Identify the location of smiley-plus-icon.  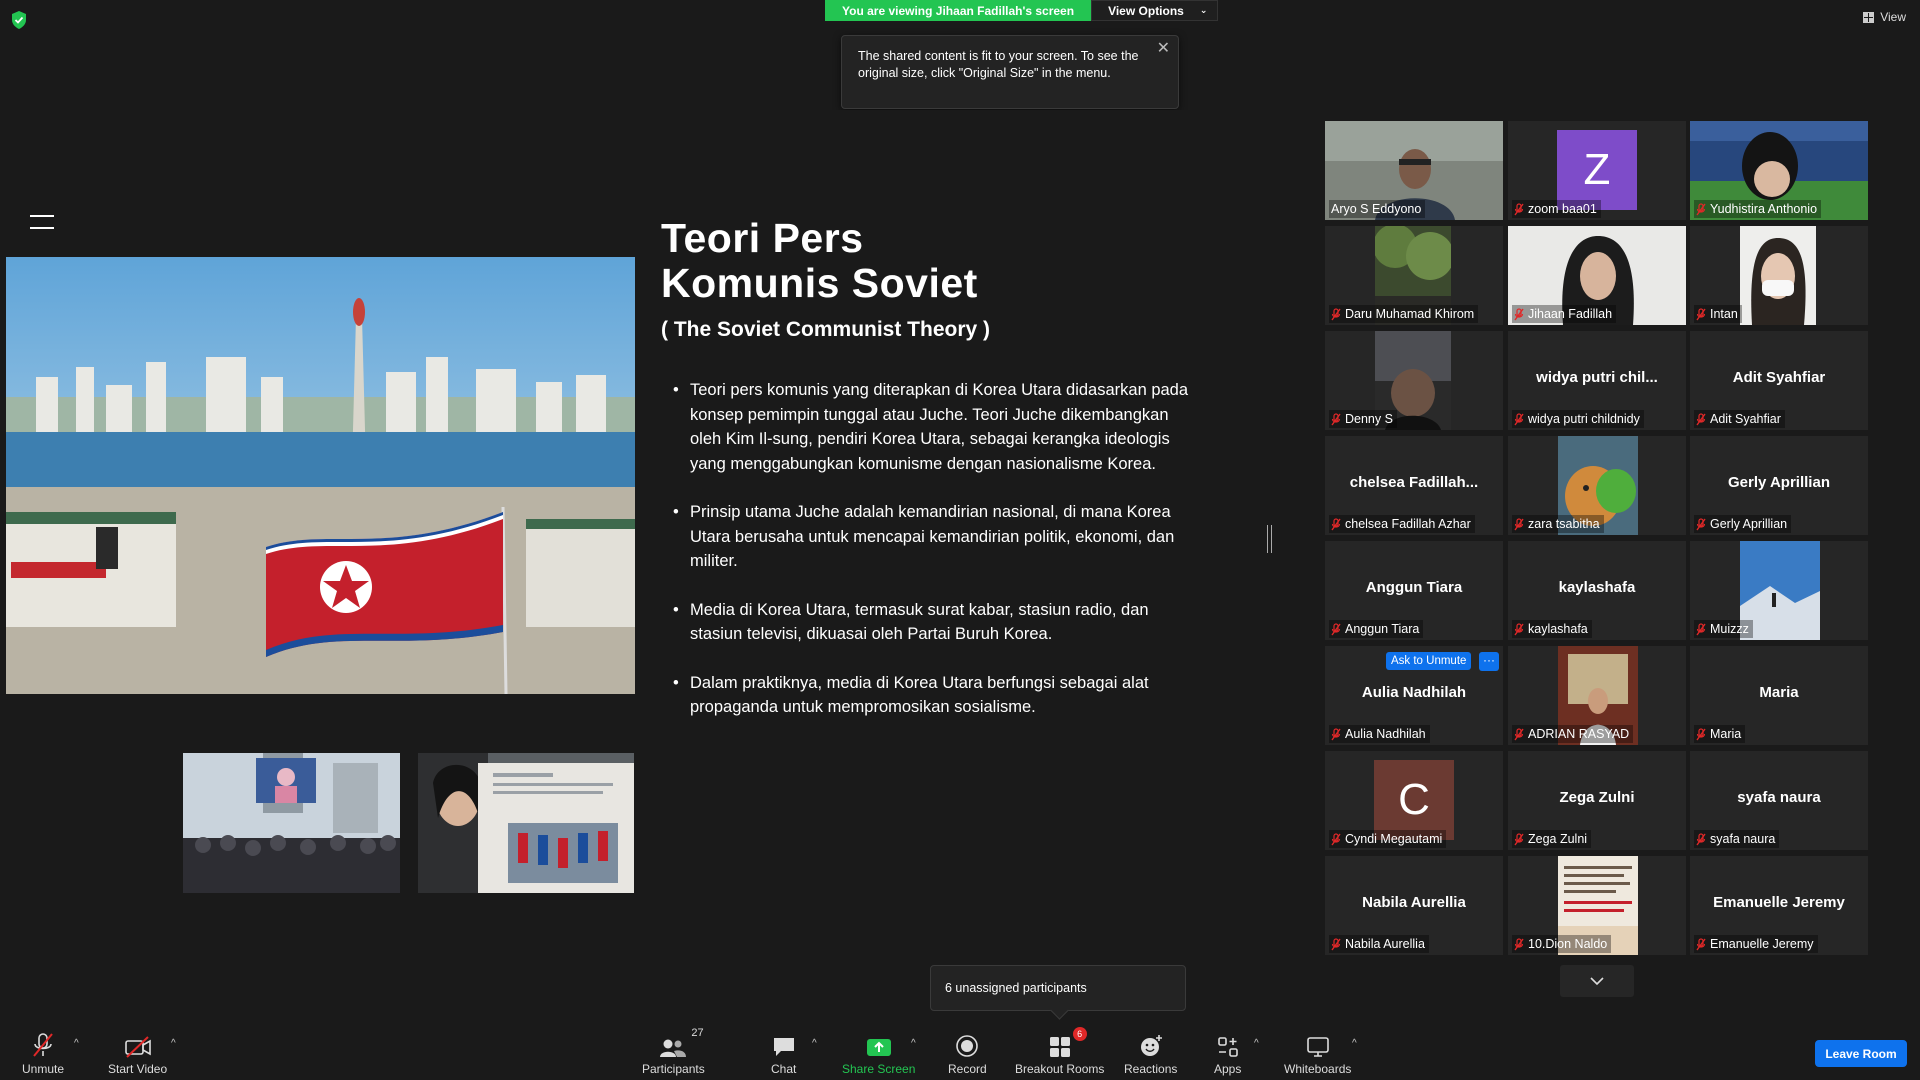
(1151, 1045).